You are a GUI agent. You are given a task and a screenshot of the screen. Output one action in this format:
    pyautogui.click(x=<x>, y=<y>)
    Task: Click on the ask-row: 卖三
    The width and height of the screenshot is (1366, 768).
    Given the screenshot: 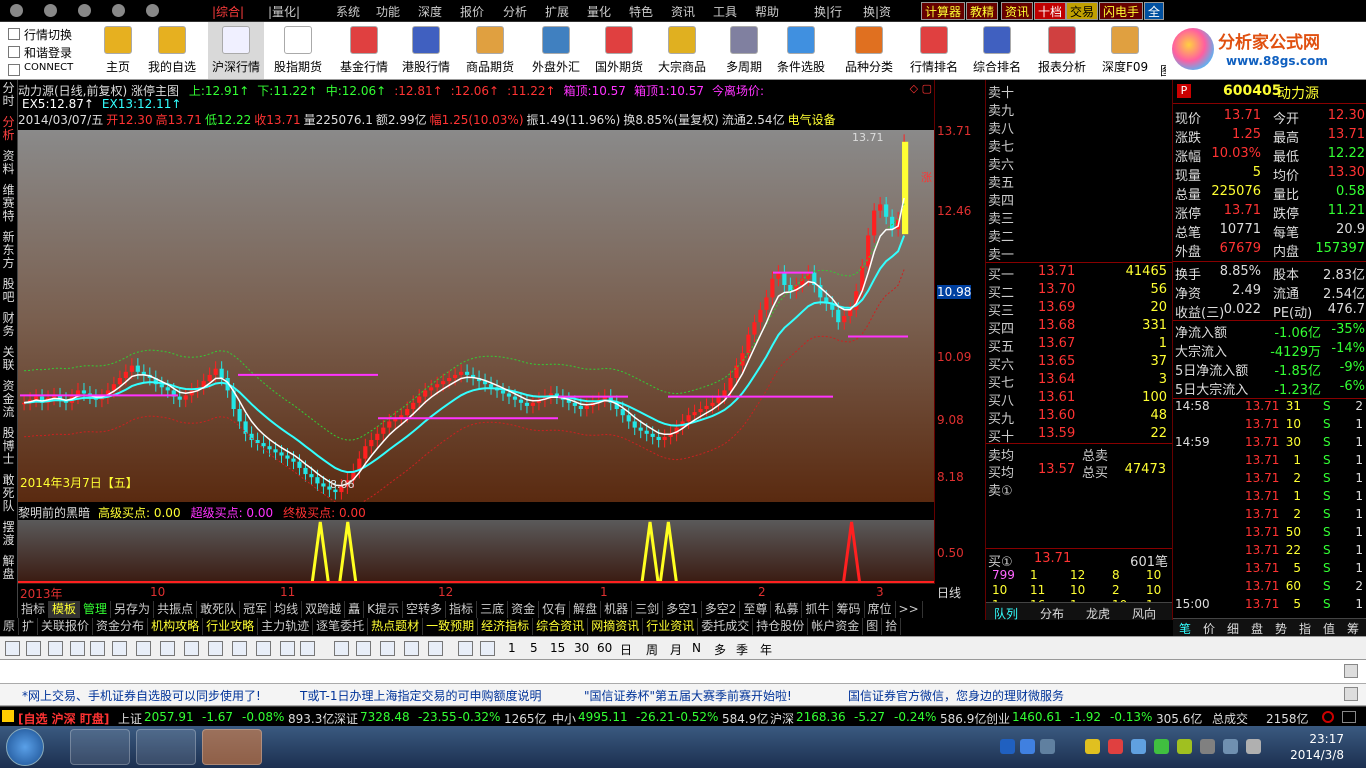 What is the action you would take?
    pyautogui.click(x=1079, y=217)
    